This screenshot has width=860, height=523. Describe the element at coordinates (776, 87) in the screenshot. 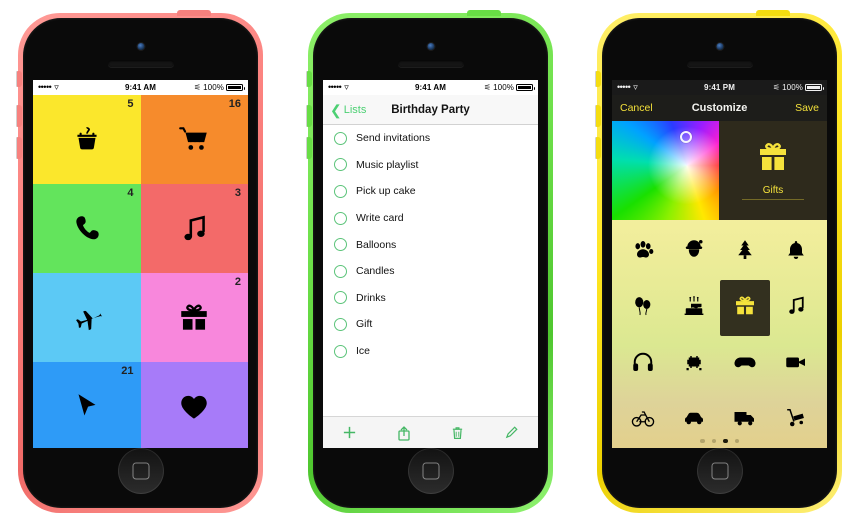

I see `bluetooth-icon: ⚟` at that location.